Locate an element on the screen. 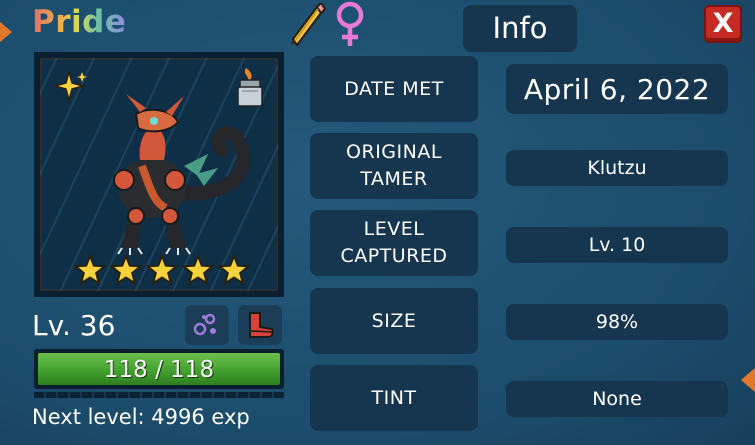 Image resolution: width=755 pixels, height=445 pixels. date-met-value: April 6, 2022 is located at coordinates (617, 89).